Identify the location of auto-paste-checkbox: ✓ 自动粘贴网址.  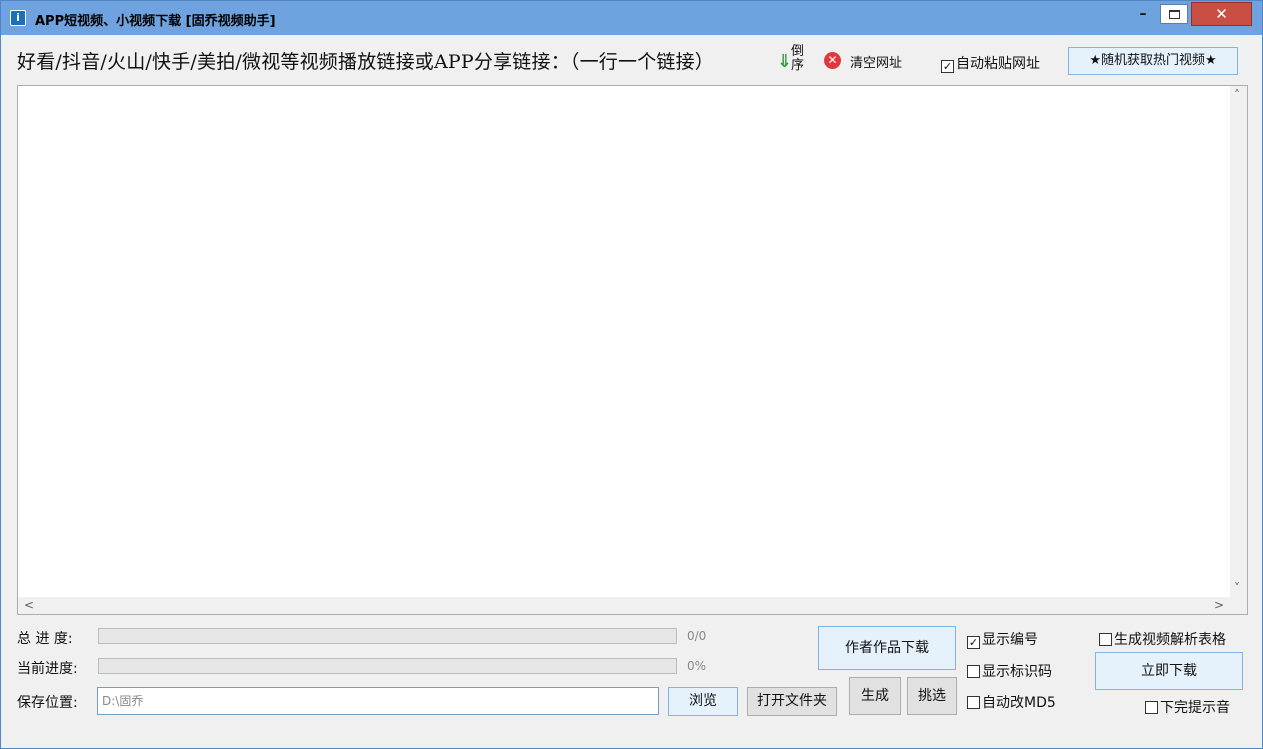
(990, 63).